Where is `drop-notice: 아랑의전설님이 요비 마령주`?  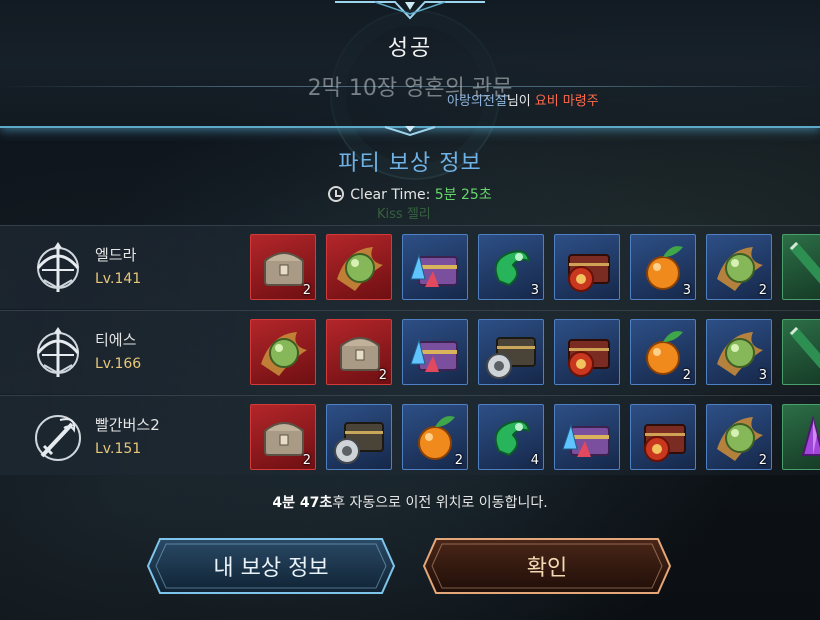 drop-notice: 아랑의전설님이 요비 마령주 is located at coordinates (523, 99).